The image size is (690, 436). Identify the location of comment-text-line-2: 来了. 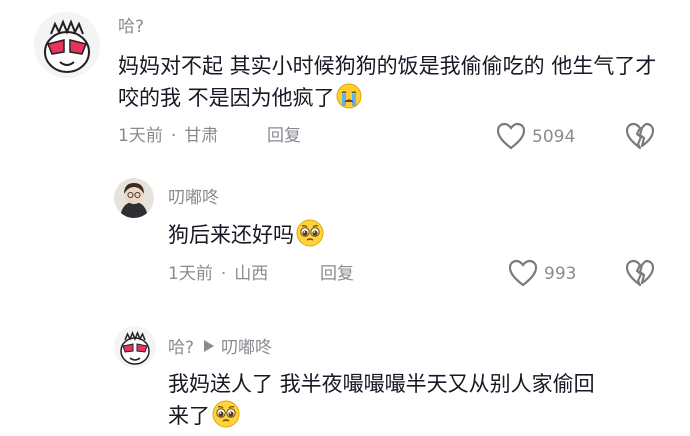
(418, 416).